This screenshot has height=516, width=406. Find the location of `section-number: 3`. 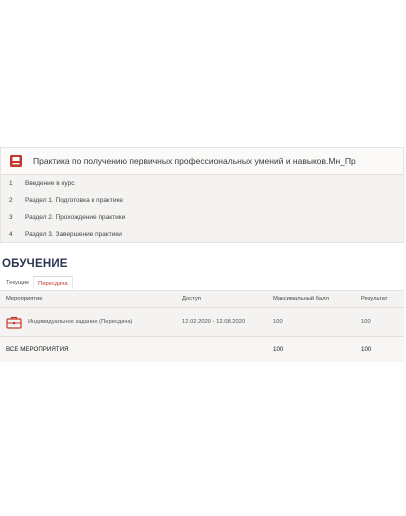

section-number: 3 is located at coordinates (11, 217).